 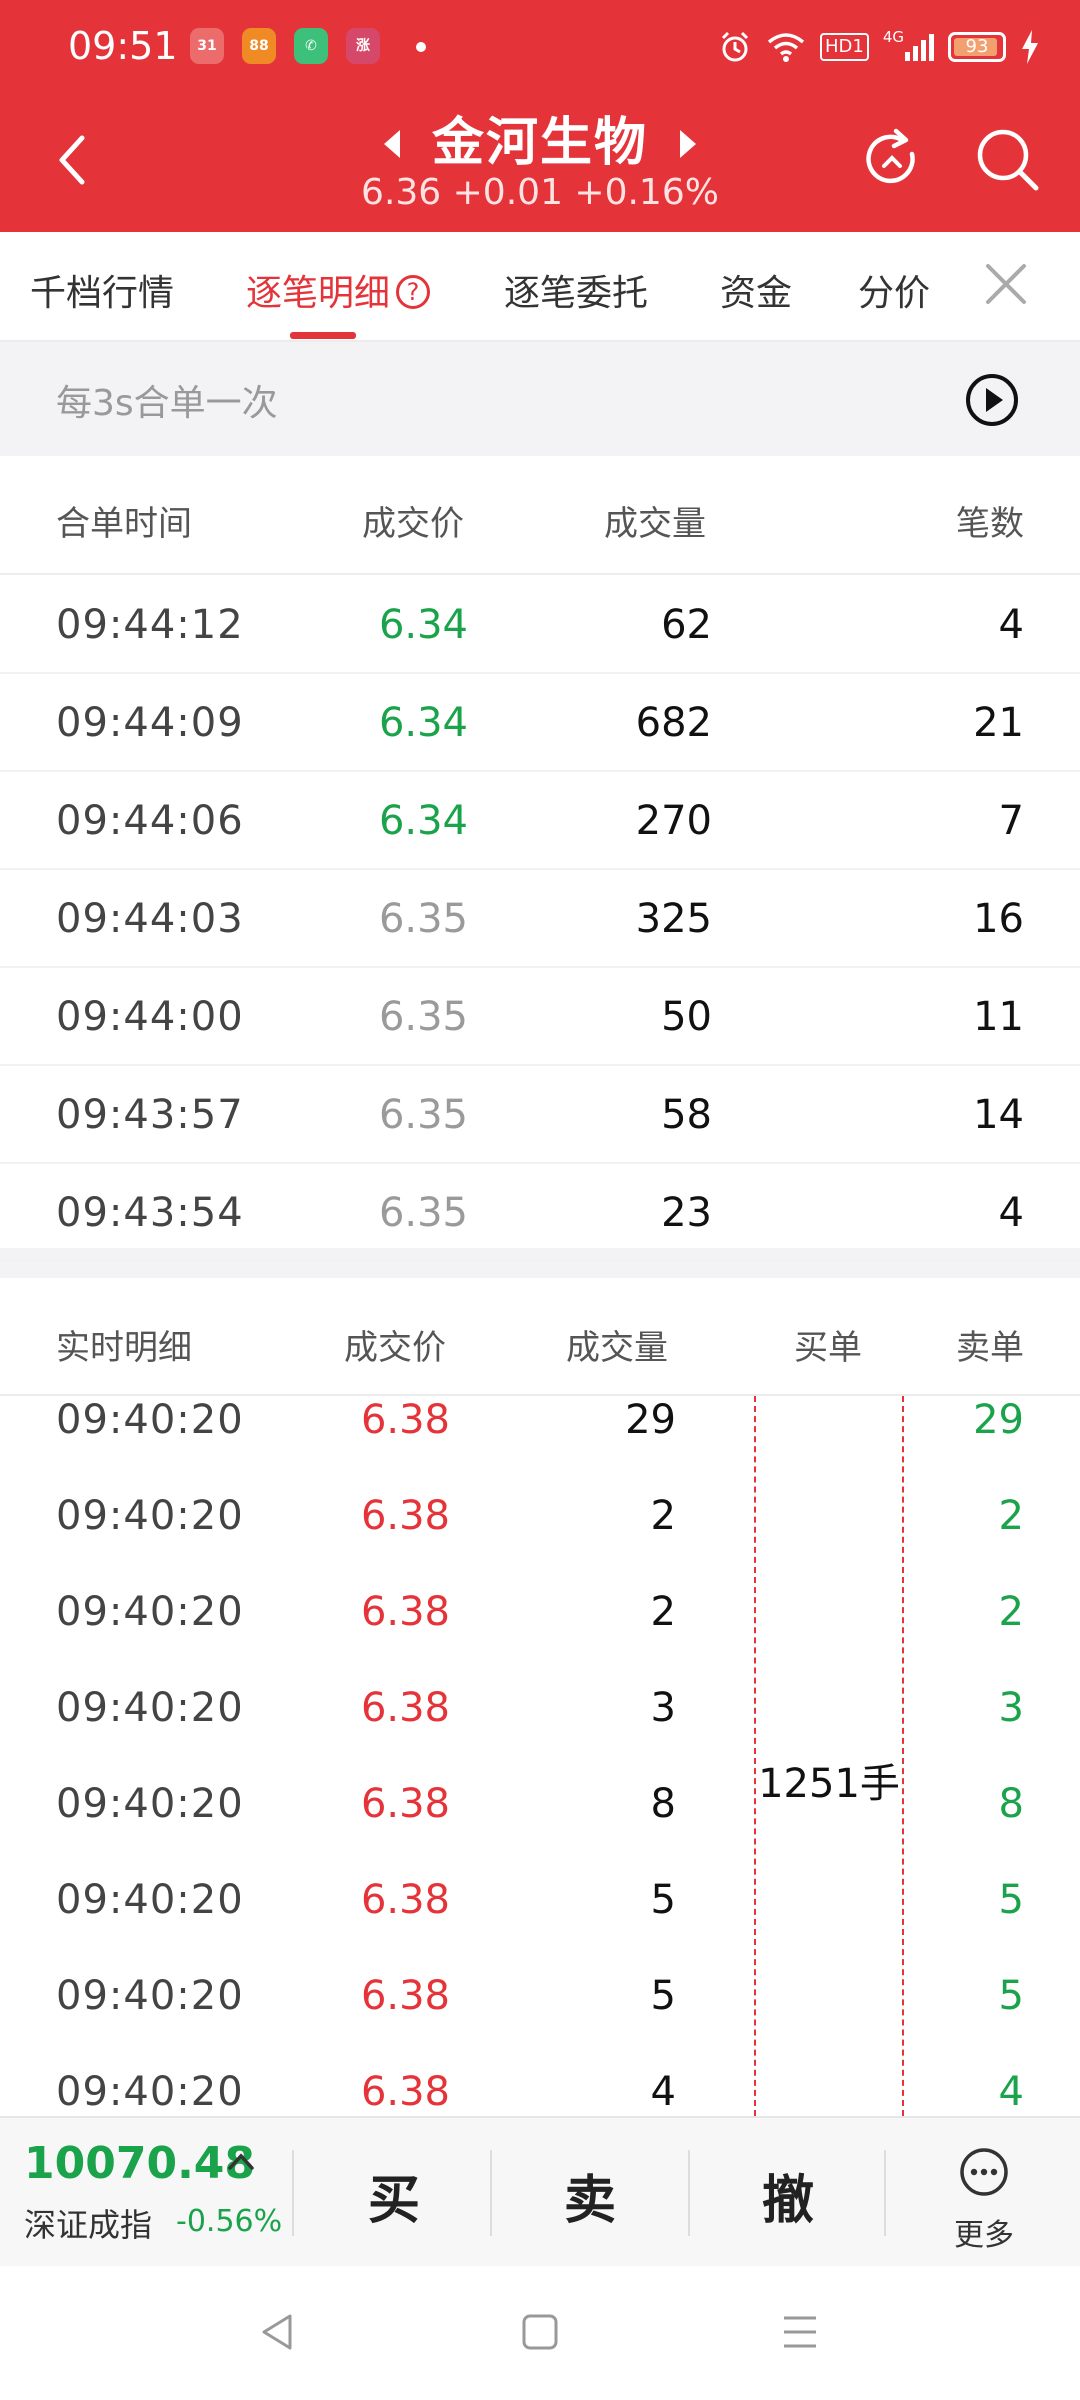 What do you see at coordinates (241, 2162) in the screenshot?
I see `chevron-up-icon` at bounding box center [241, 2162].